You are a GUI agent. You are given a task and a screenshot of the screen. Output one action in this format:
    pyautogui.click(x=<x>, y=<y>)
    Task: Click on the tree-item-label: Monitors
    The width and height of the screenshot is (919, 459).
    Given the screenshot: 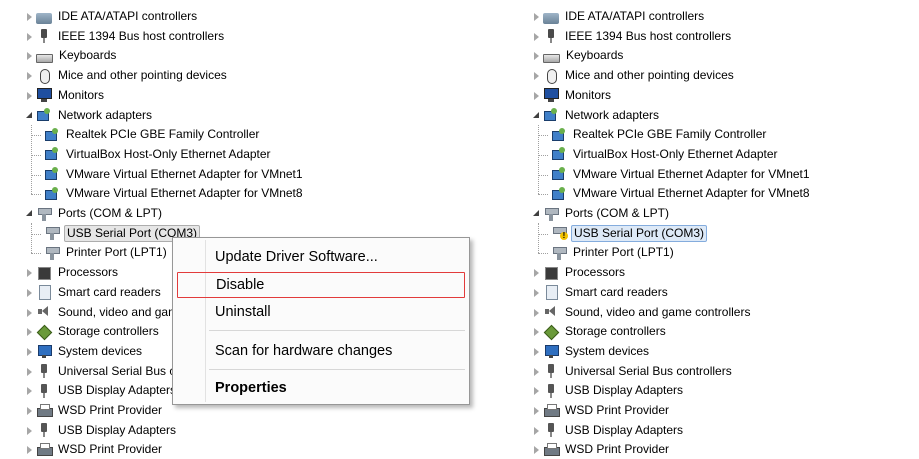 What is the action you would take?
    pyautogui.click(x=588, y=94)
    